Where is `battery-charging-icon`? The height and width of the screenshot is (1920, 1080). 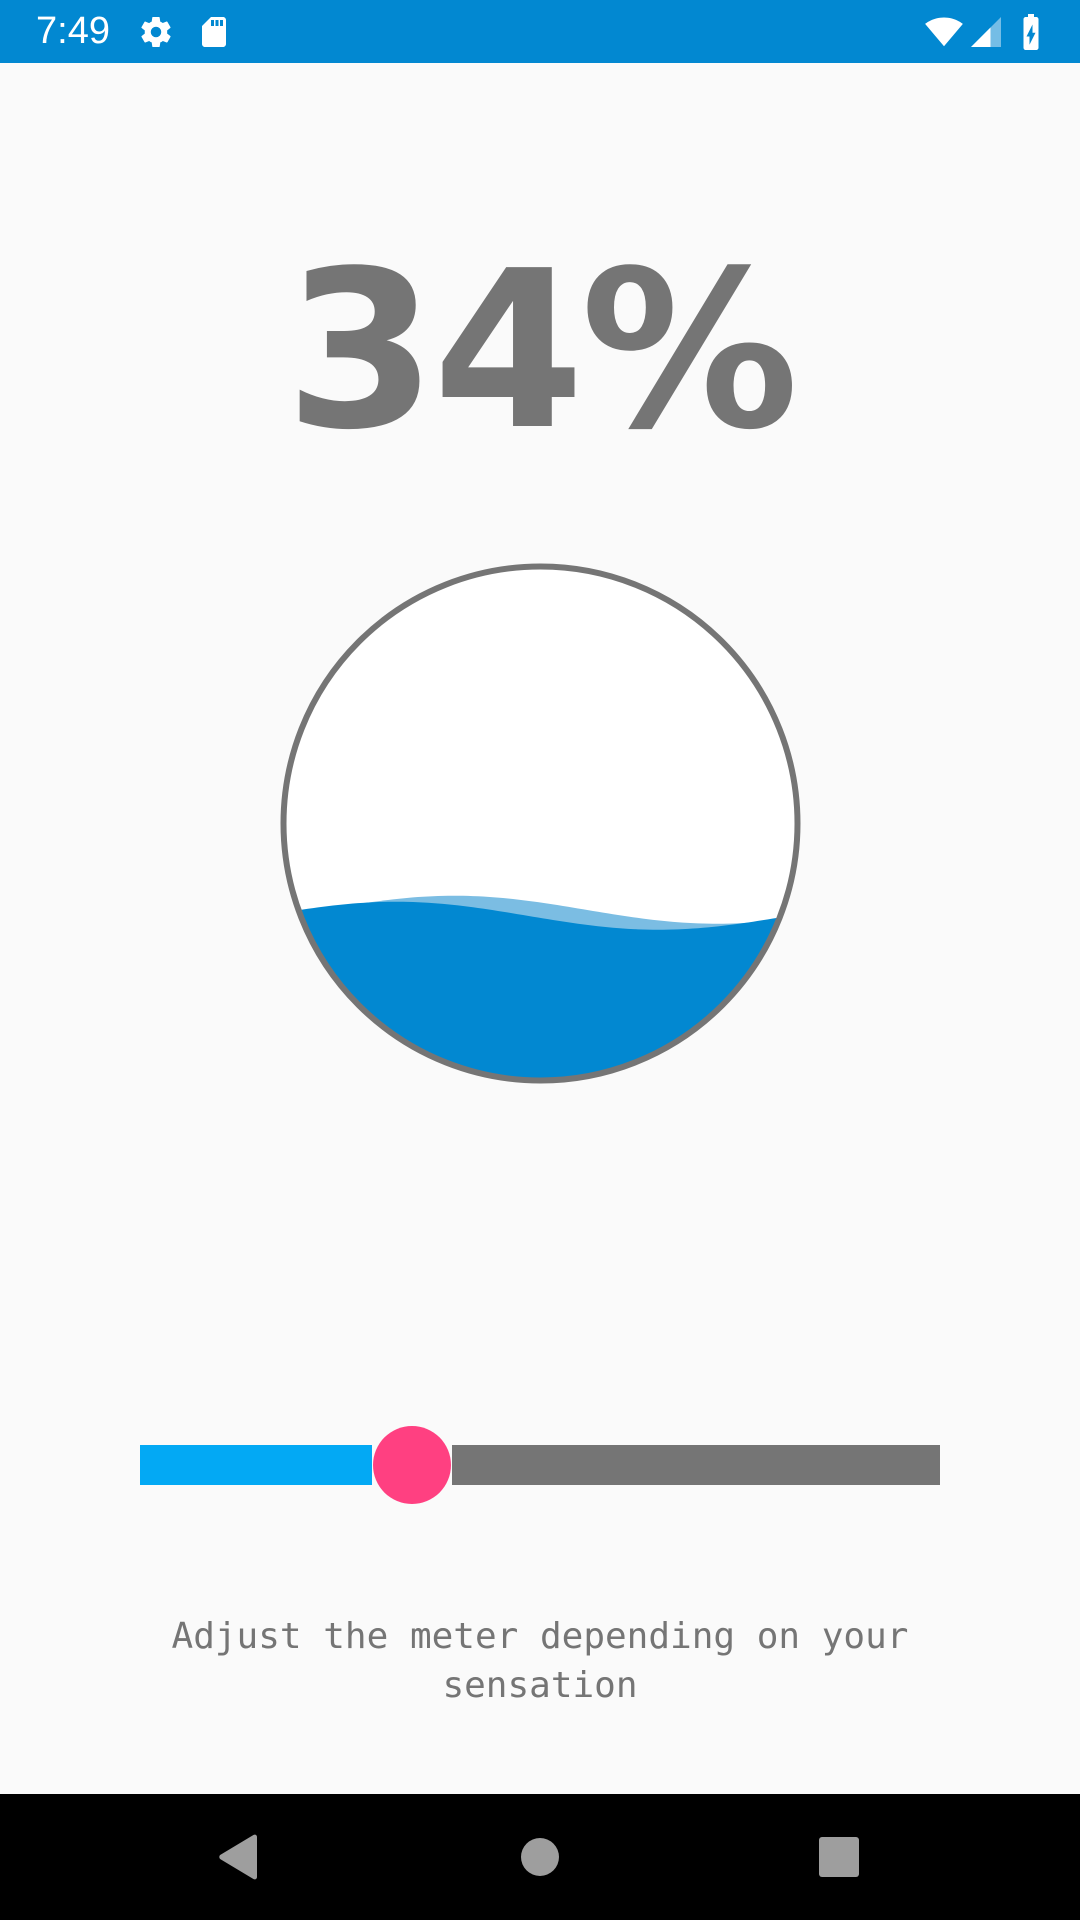
battery-charging-icon is located at coordinates (1031, 32).